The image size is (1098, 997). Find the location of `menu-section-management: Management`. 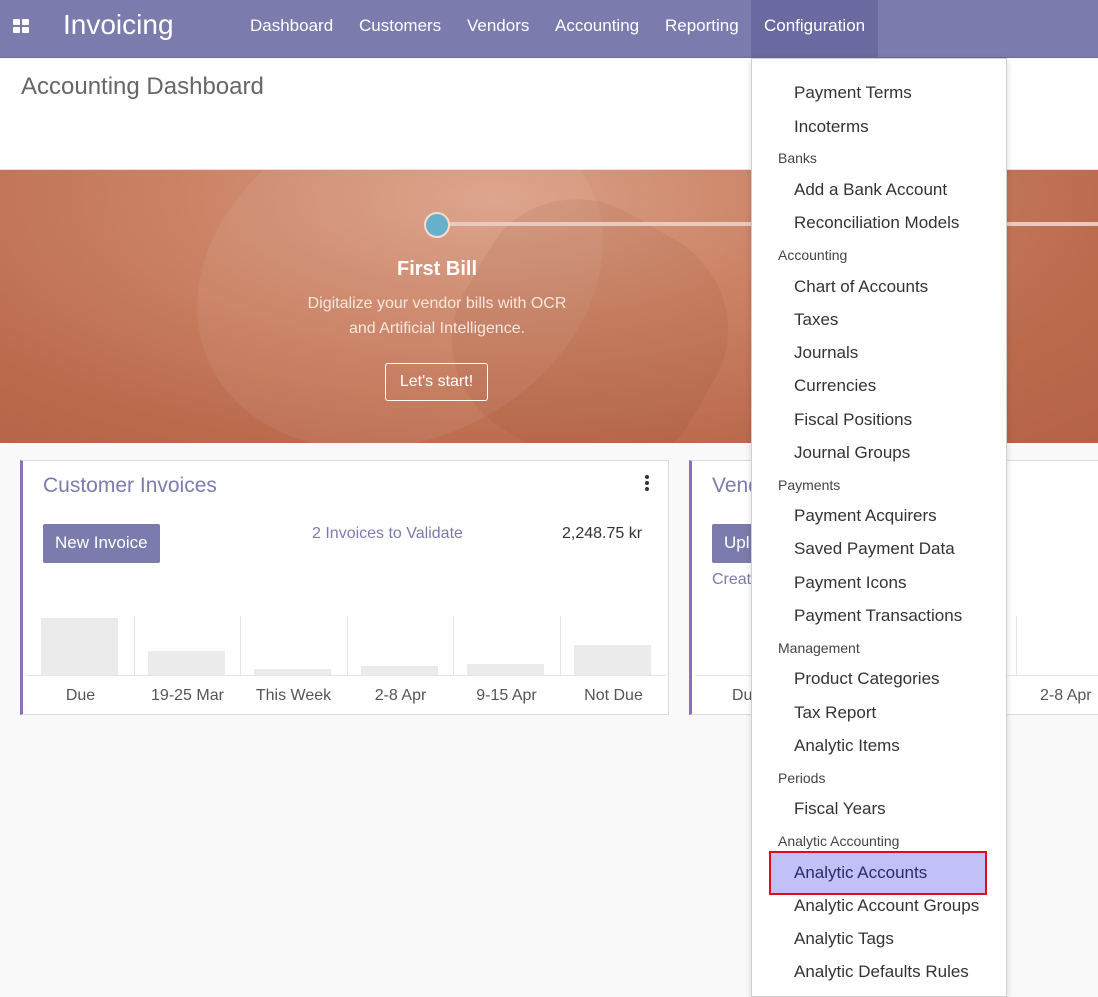

menu-section-management: Management is located at coordinates (819, 648).